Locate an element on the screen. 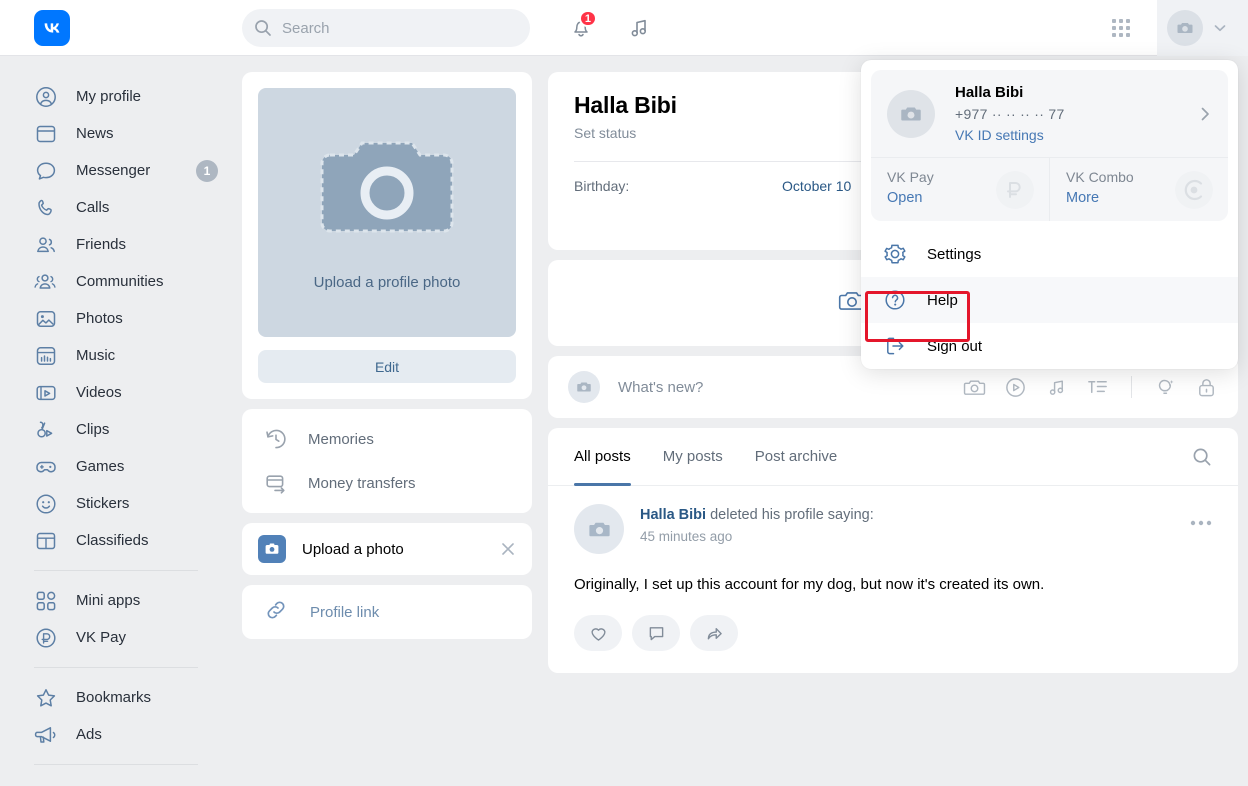  account-menu-button is located at coordinates (1202, 28).